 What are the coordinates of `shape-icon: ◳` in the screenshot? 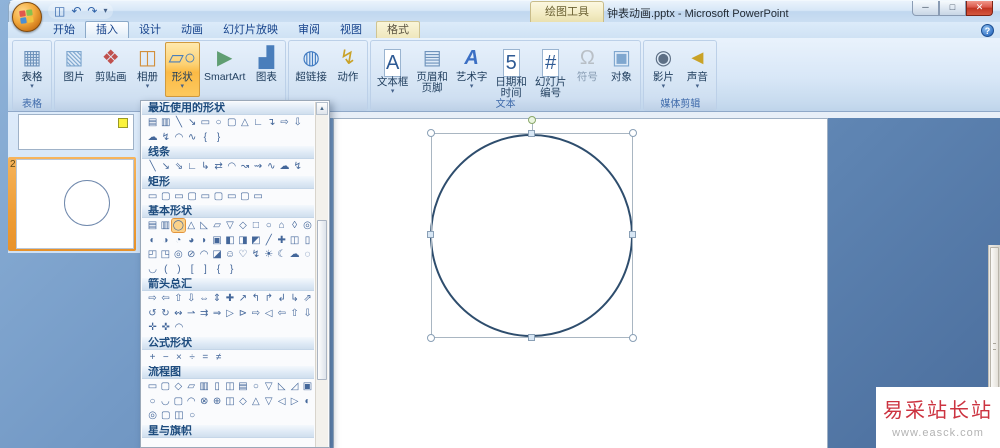 It's located at (165, 254).